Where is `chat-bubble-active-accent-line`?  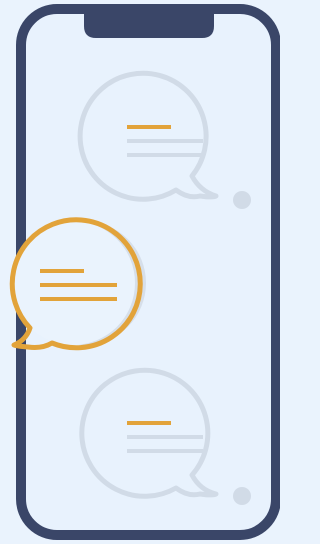
chat-bubble-active-accent-line is located at coordinates (62, 271).